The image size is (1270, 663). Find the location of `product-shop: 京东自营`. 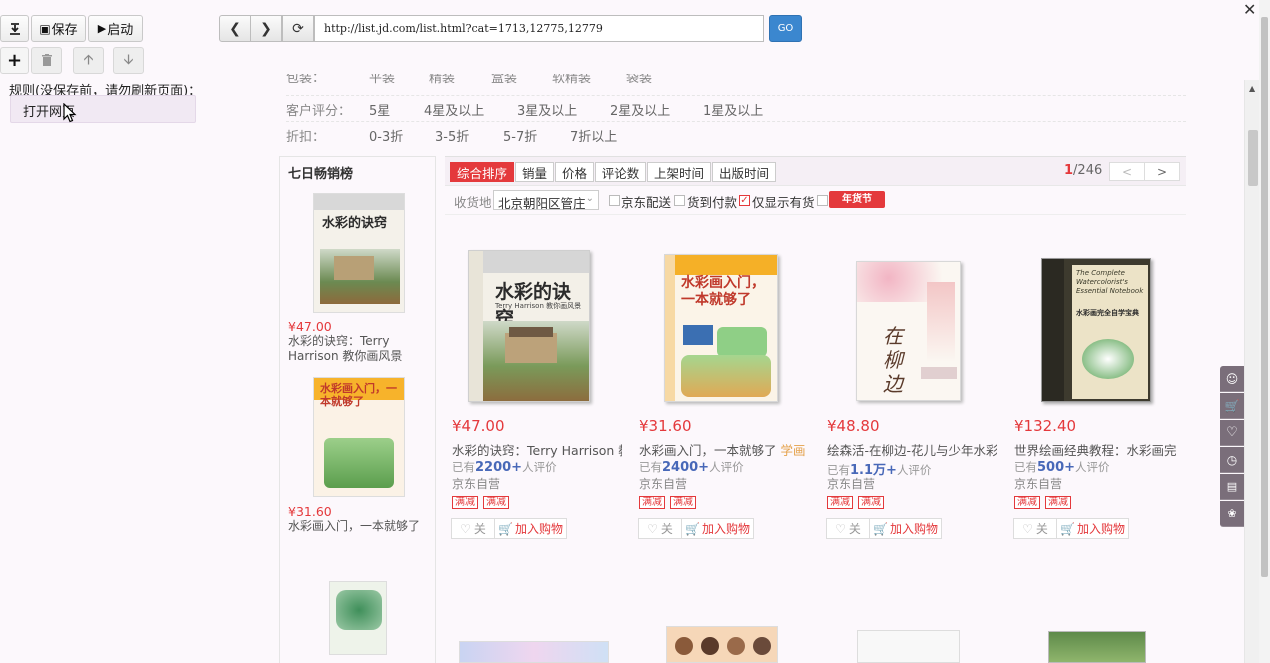

product-shop: 京东自营 is located at coordinates (851, 484).